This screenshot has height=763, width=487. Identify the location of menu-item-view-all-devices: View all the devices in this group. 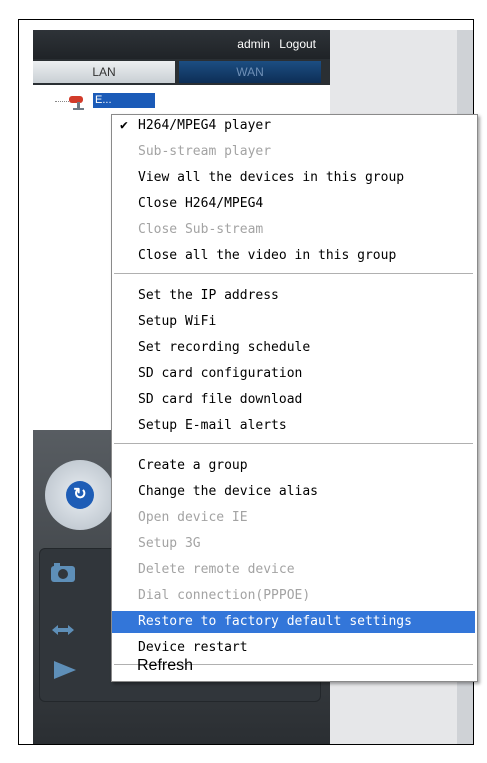
(293, 178).